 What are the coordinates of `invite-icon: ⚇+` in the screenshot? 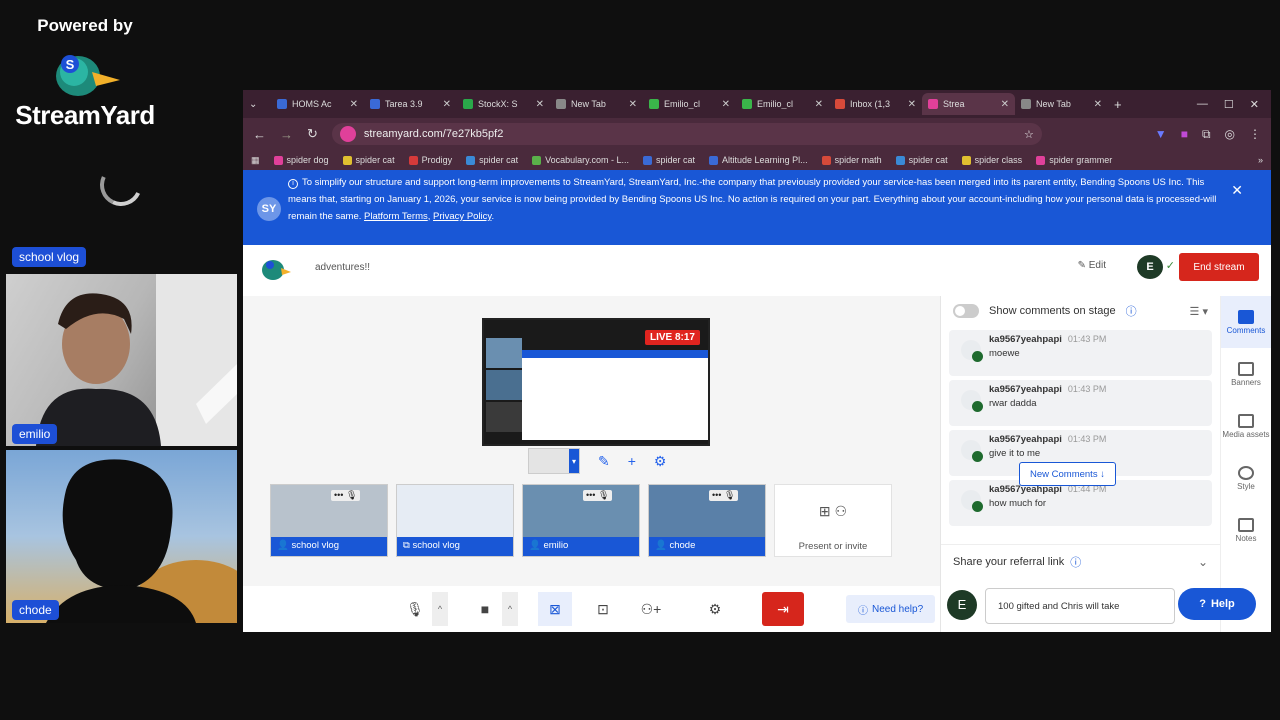 It's located at (651, 609).